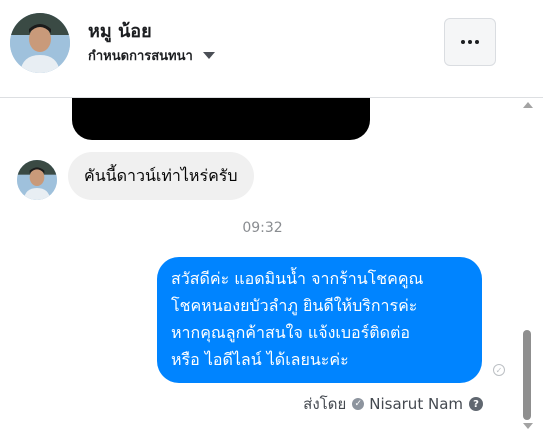  What do you see at coordinates (120, 30) in the screenshot?
I see `contact-name: หมู น้อย` at bounding box center [120, 30].